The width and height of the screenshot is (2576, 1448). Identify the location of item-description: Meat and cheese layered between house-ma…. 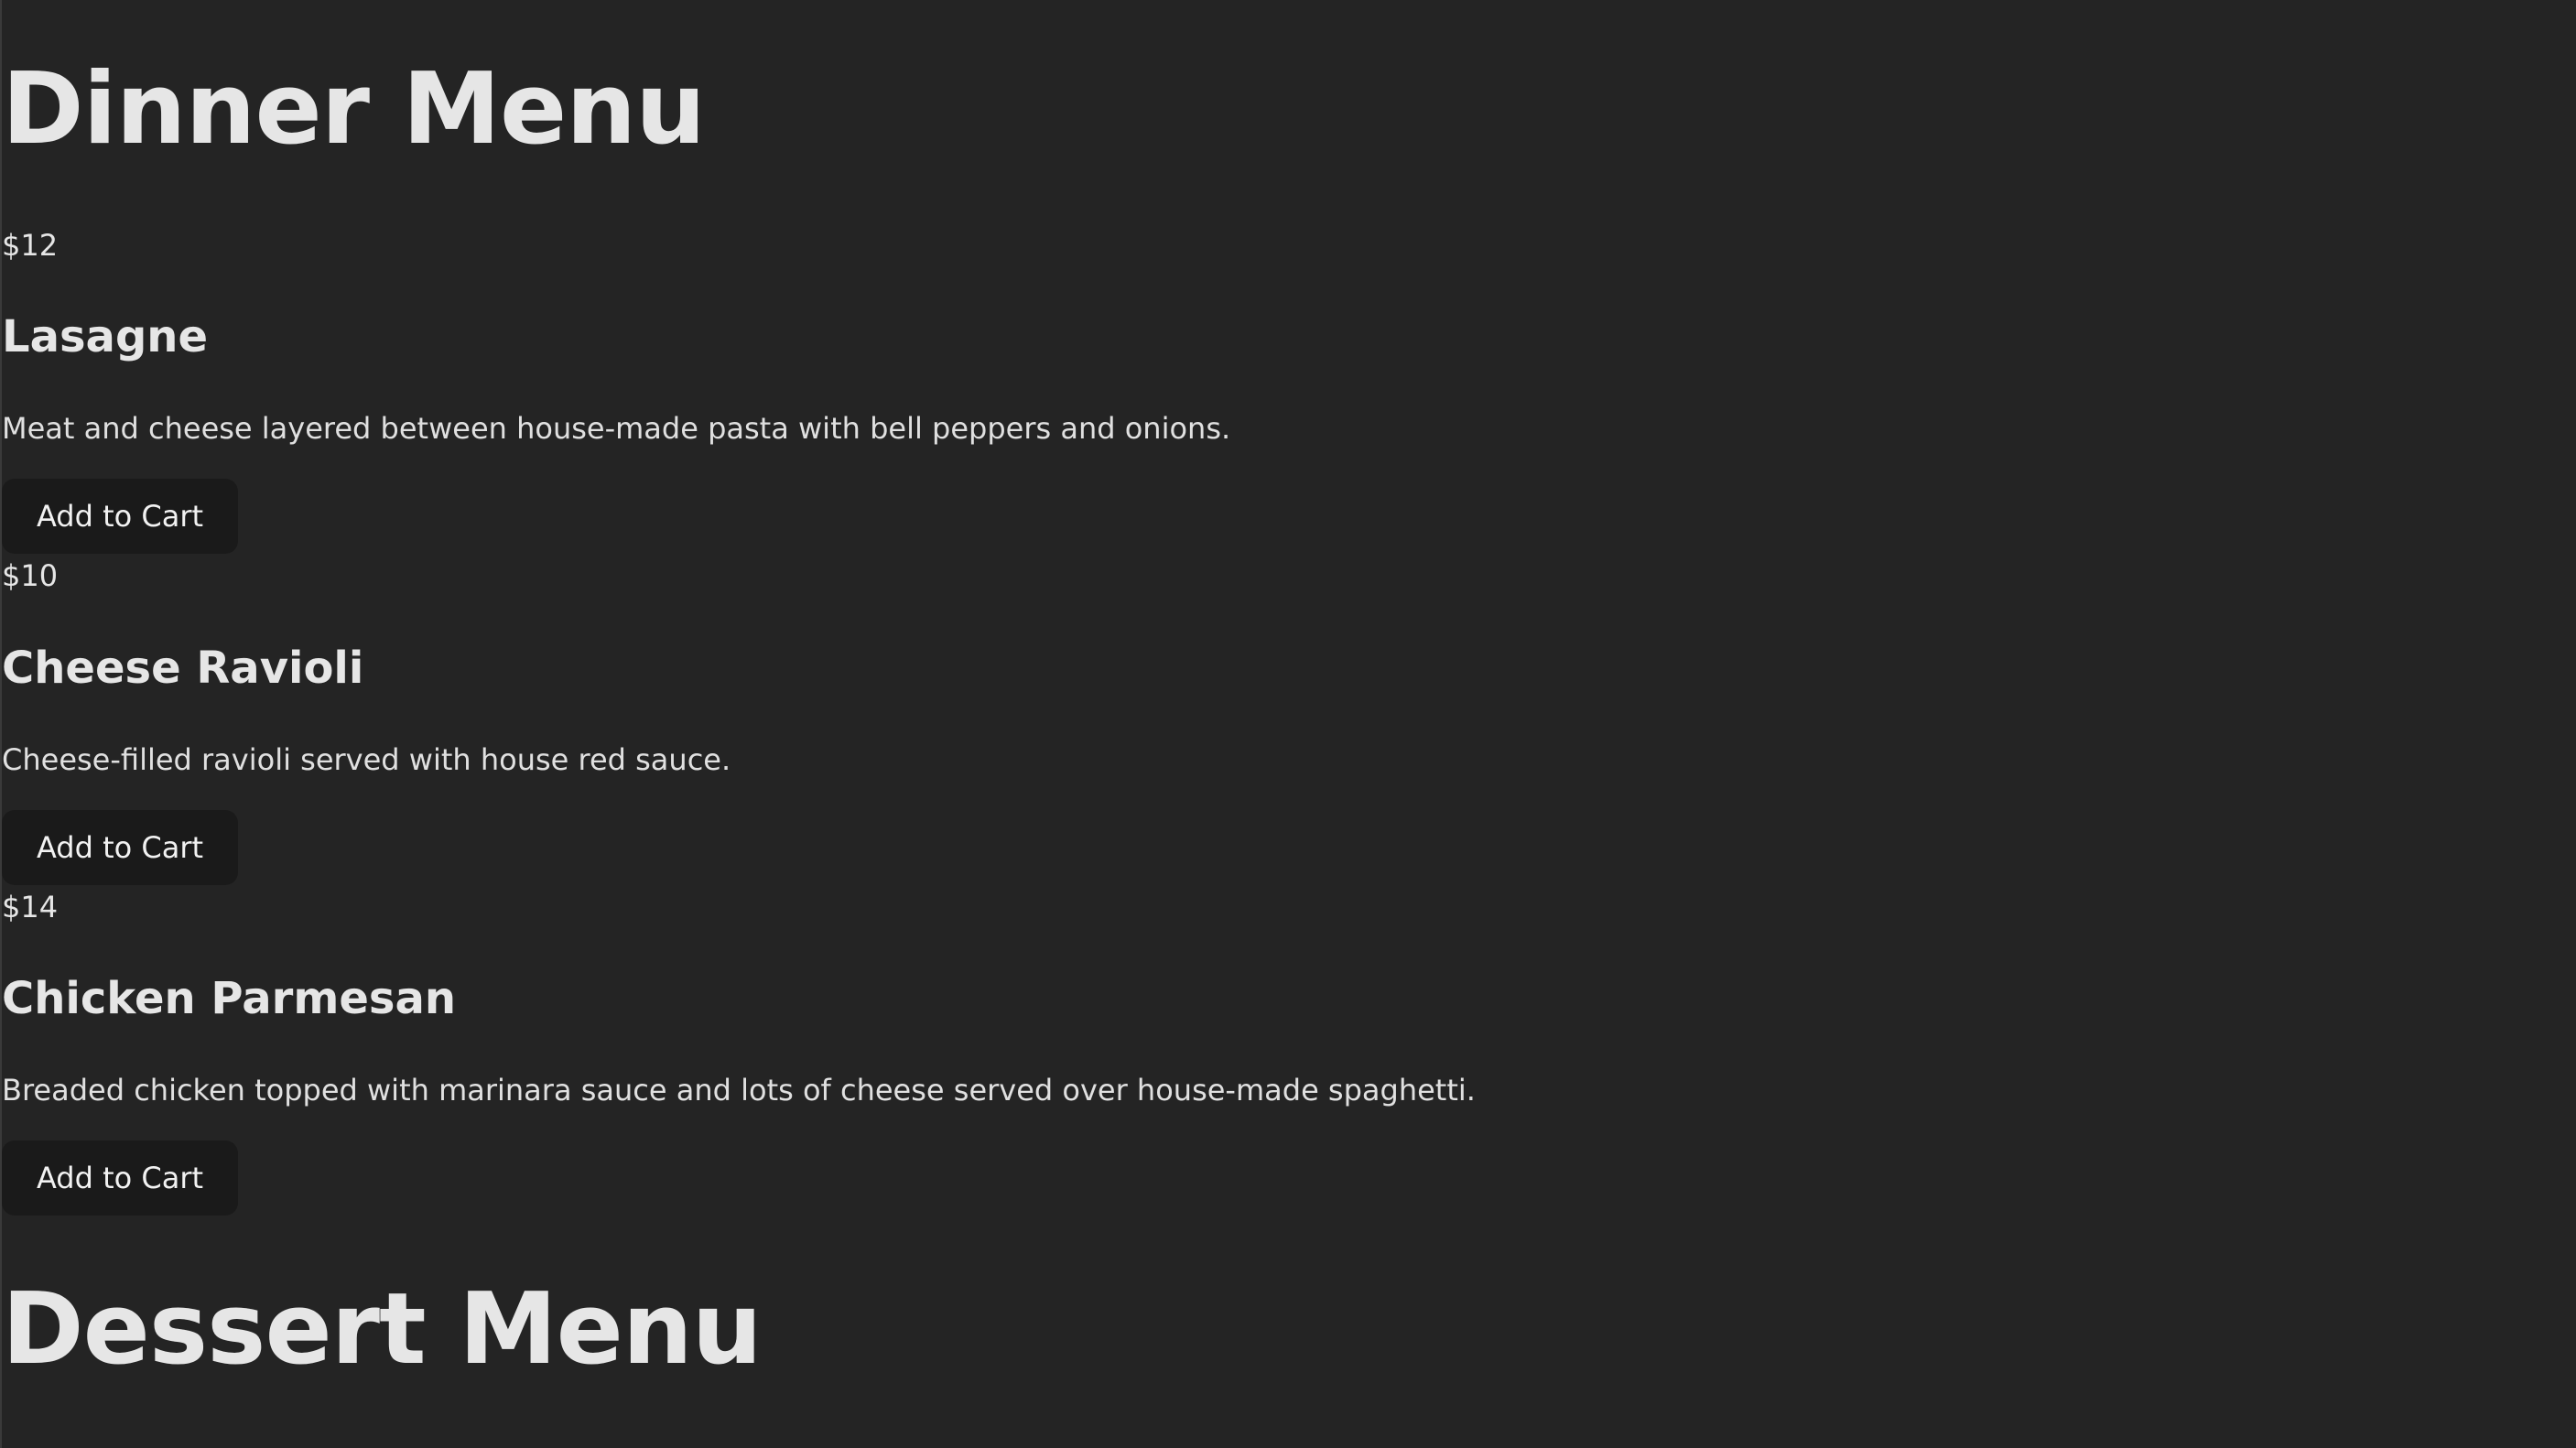
(617, 428).